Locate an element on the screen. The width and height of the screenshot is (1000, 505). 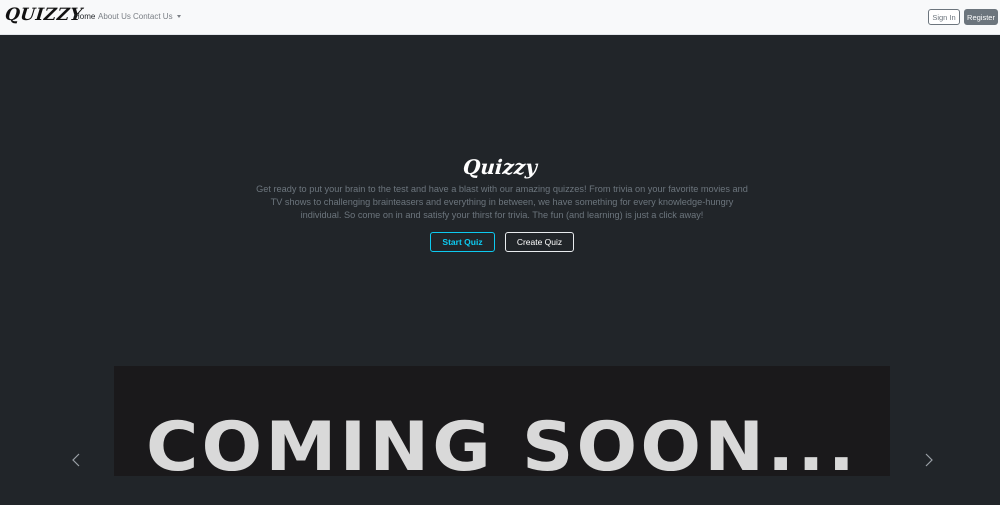
caret-down-icon is located at coordinates (178, 17).